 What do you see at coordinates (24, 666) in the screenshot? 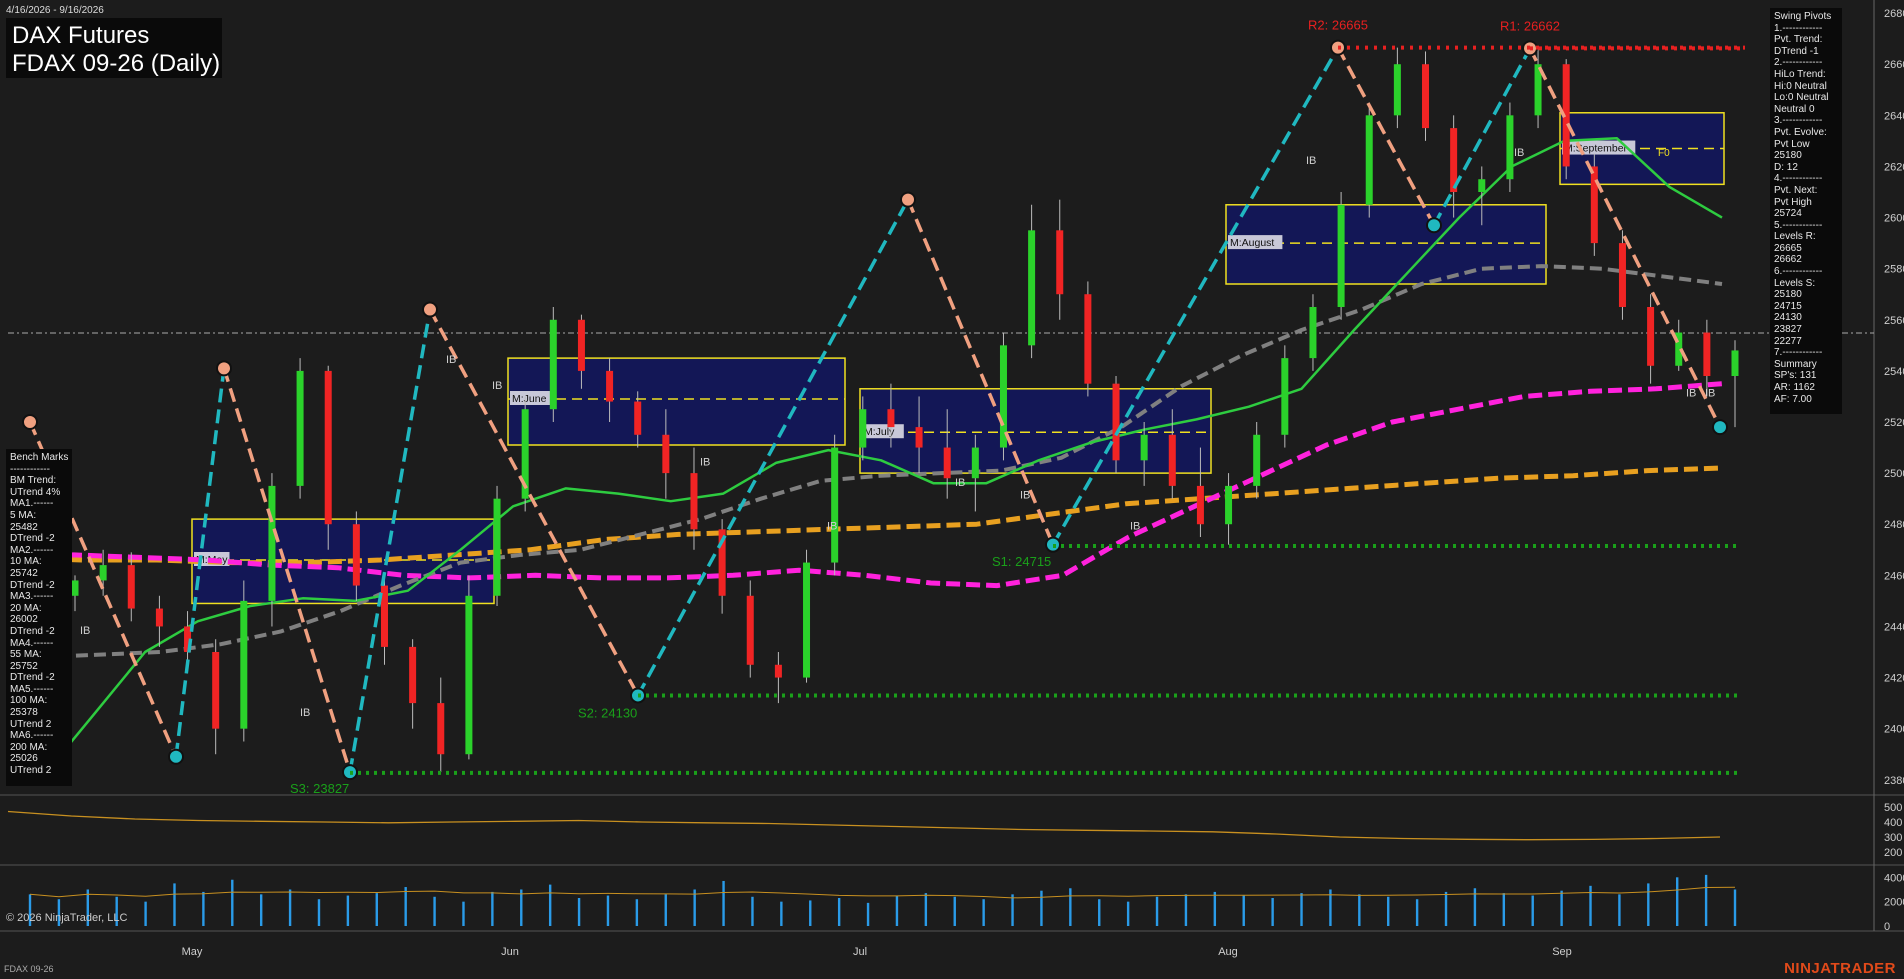
I see `panel-line: 25752` at bounding box center [24, 666].